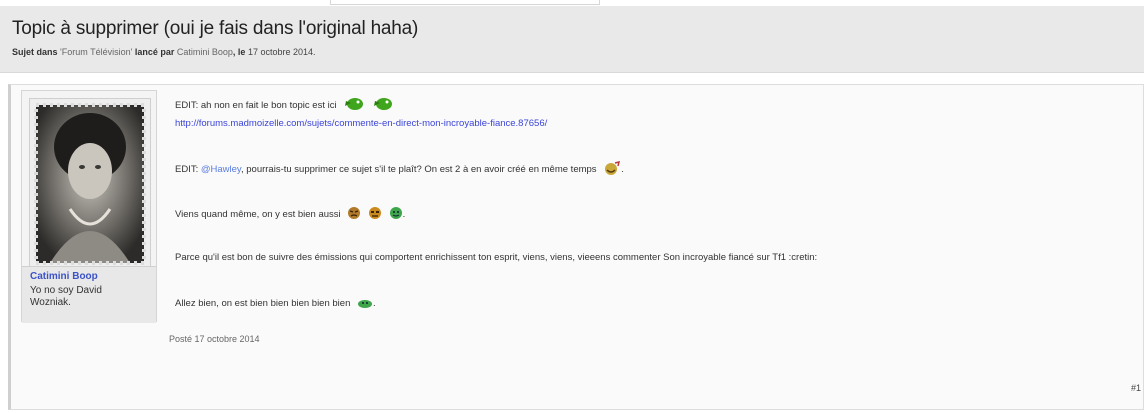  I want to click on avatar-image, so click(90, 184).